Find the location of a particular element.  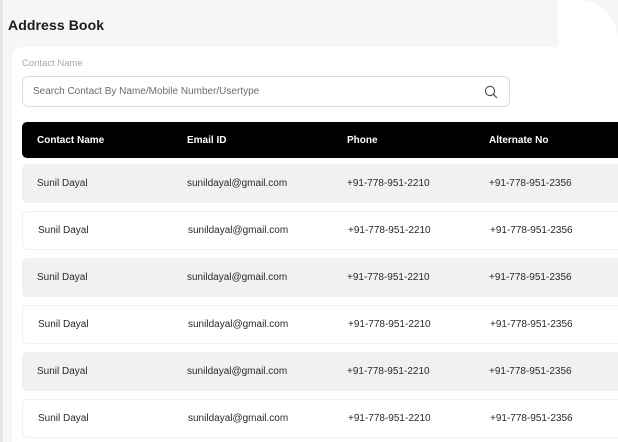

header-phone: Phone is located at coordinates (362, 140).